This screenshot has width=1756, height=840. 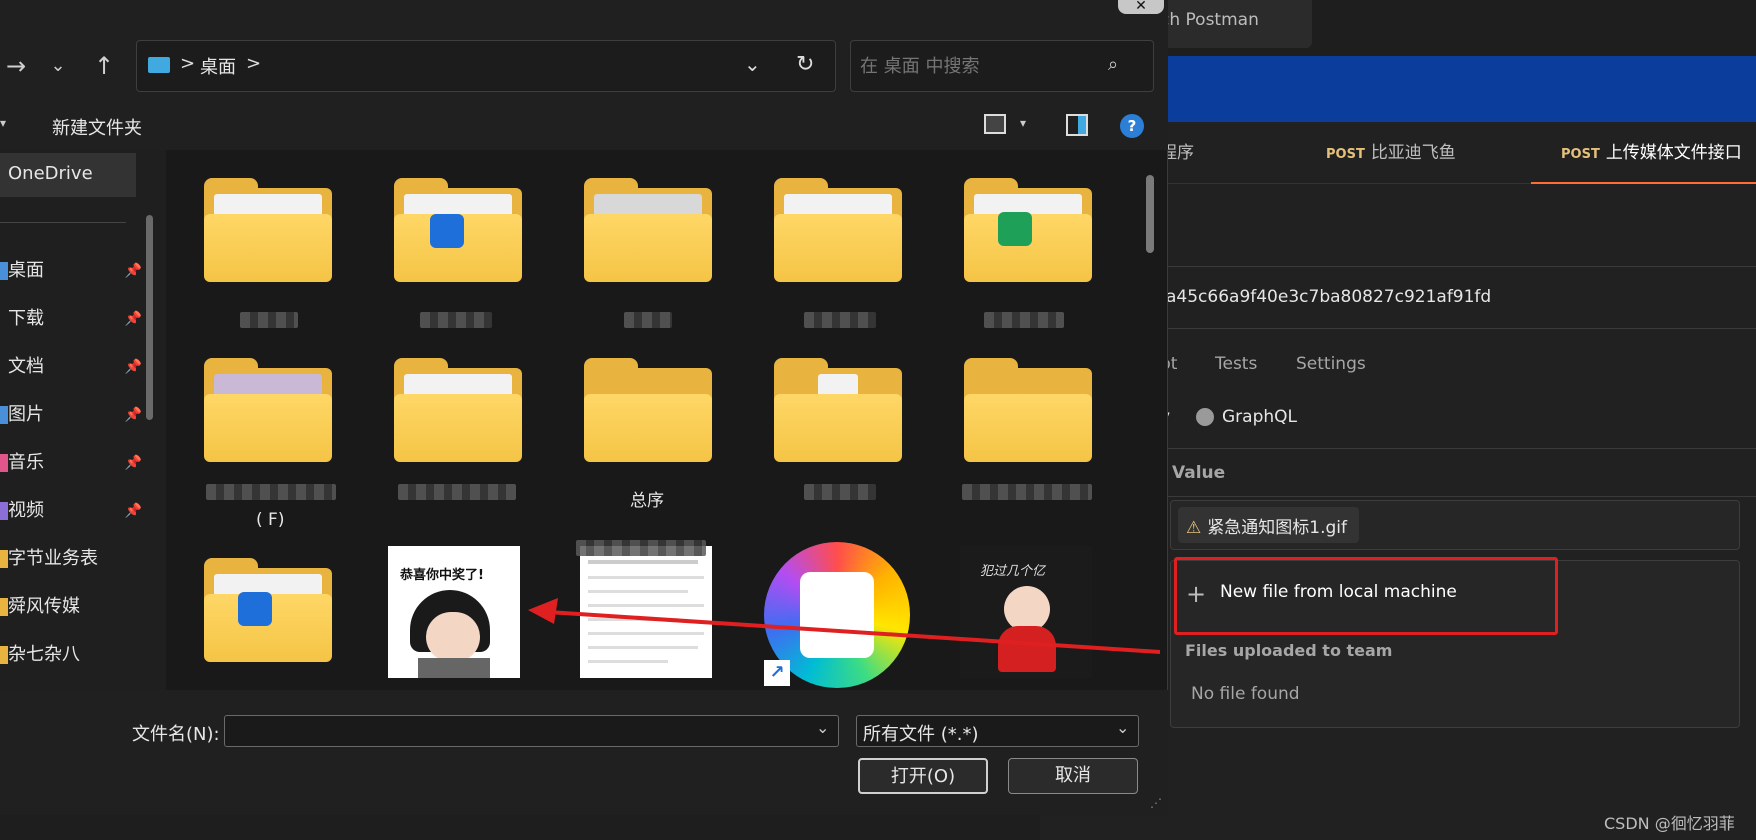 What do you see at coordinates (921, 734) in the screenshot?
I see `filetype-value: 所有文件 (*.*)` at bounding box center [921, 734].